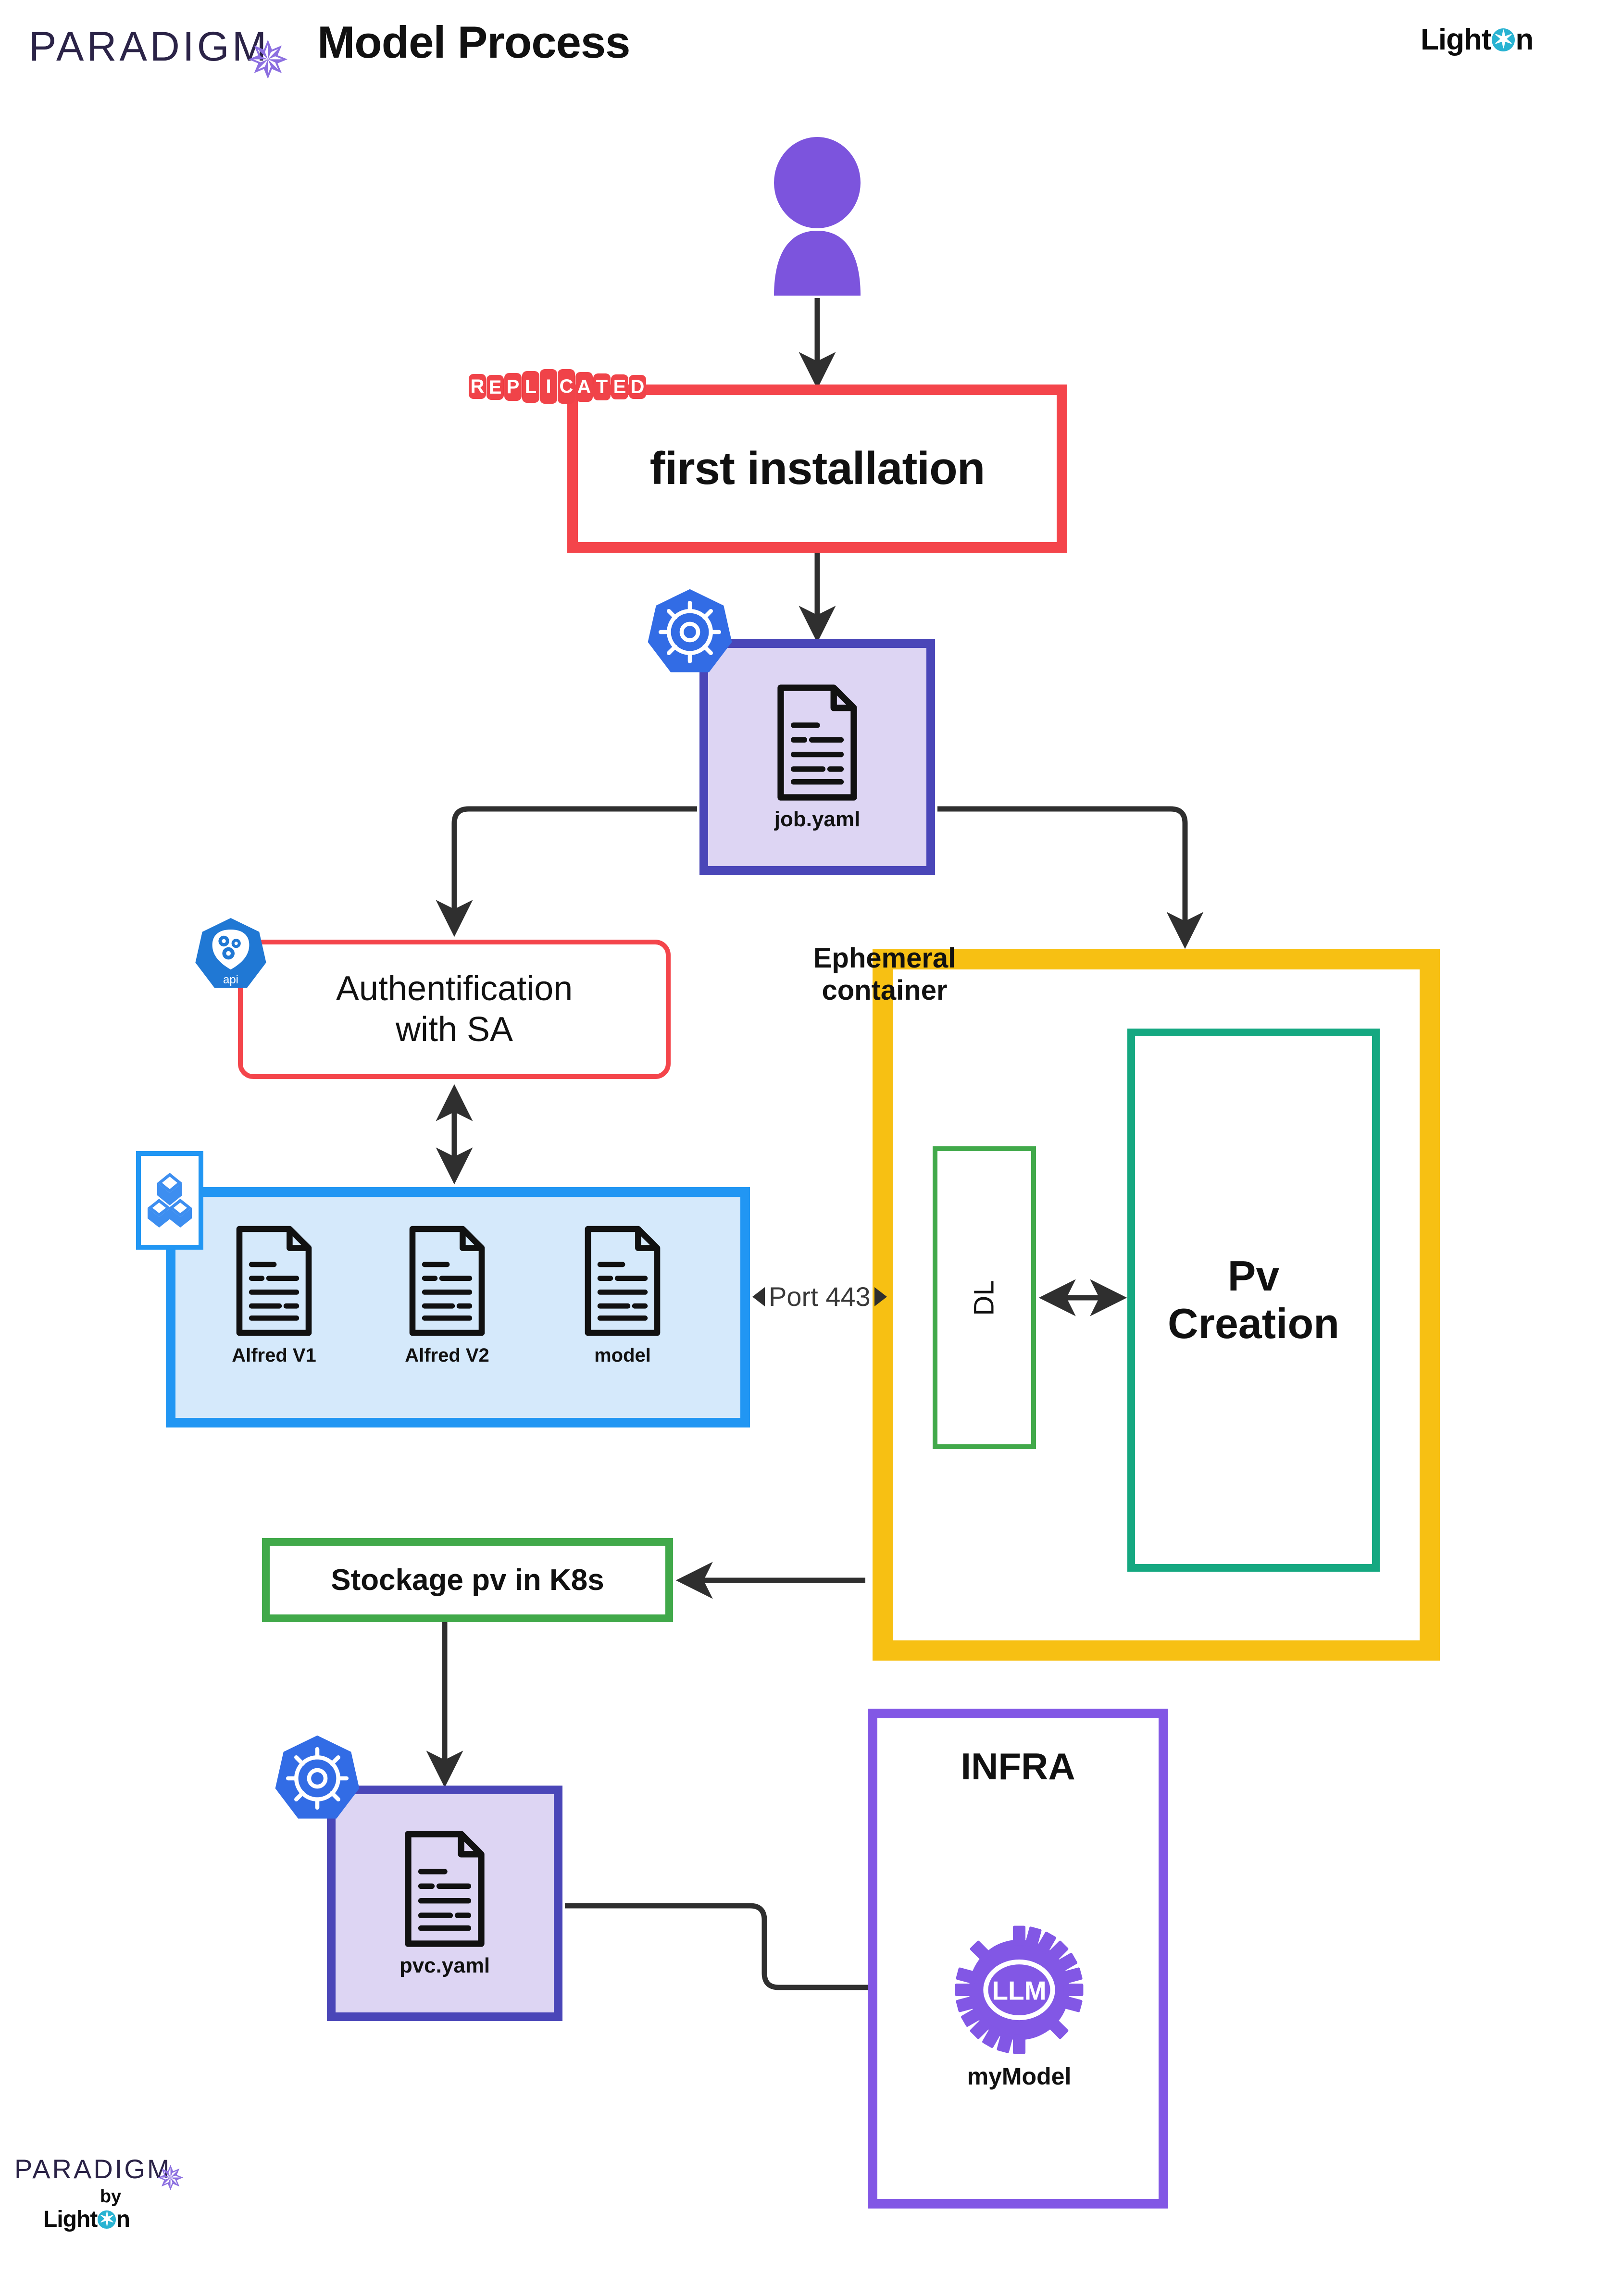  I want to click on arrow-left-icon, so click(759, 1296).